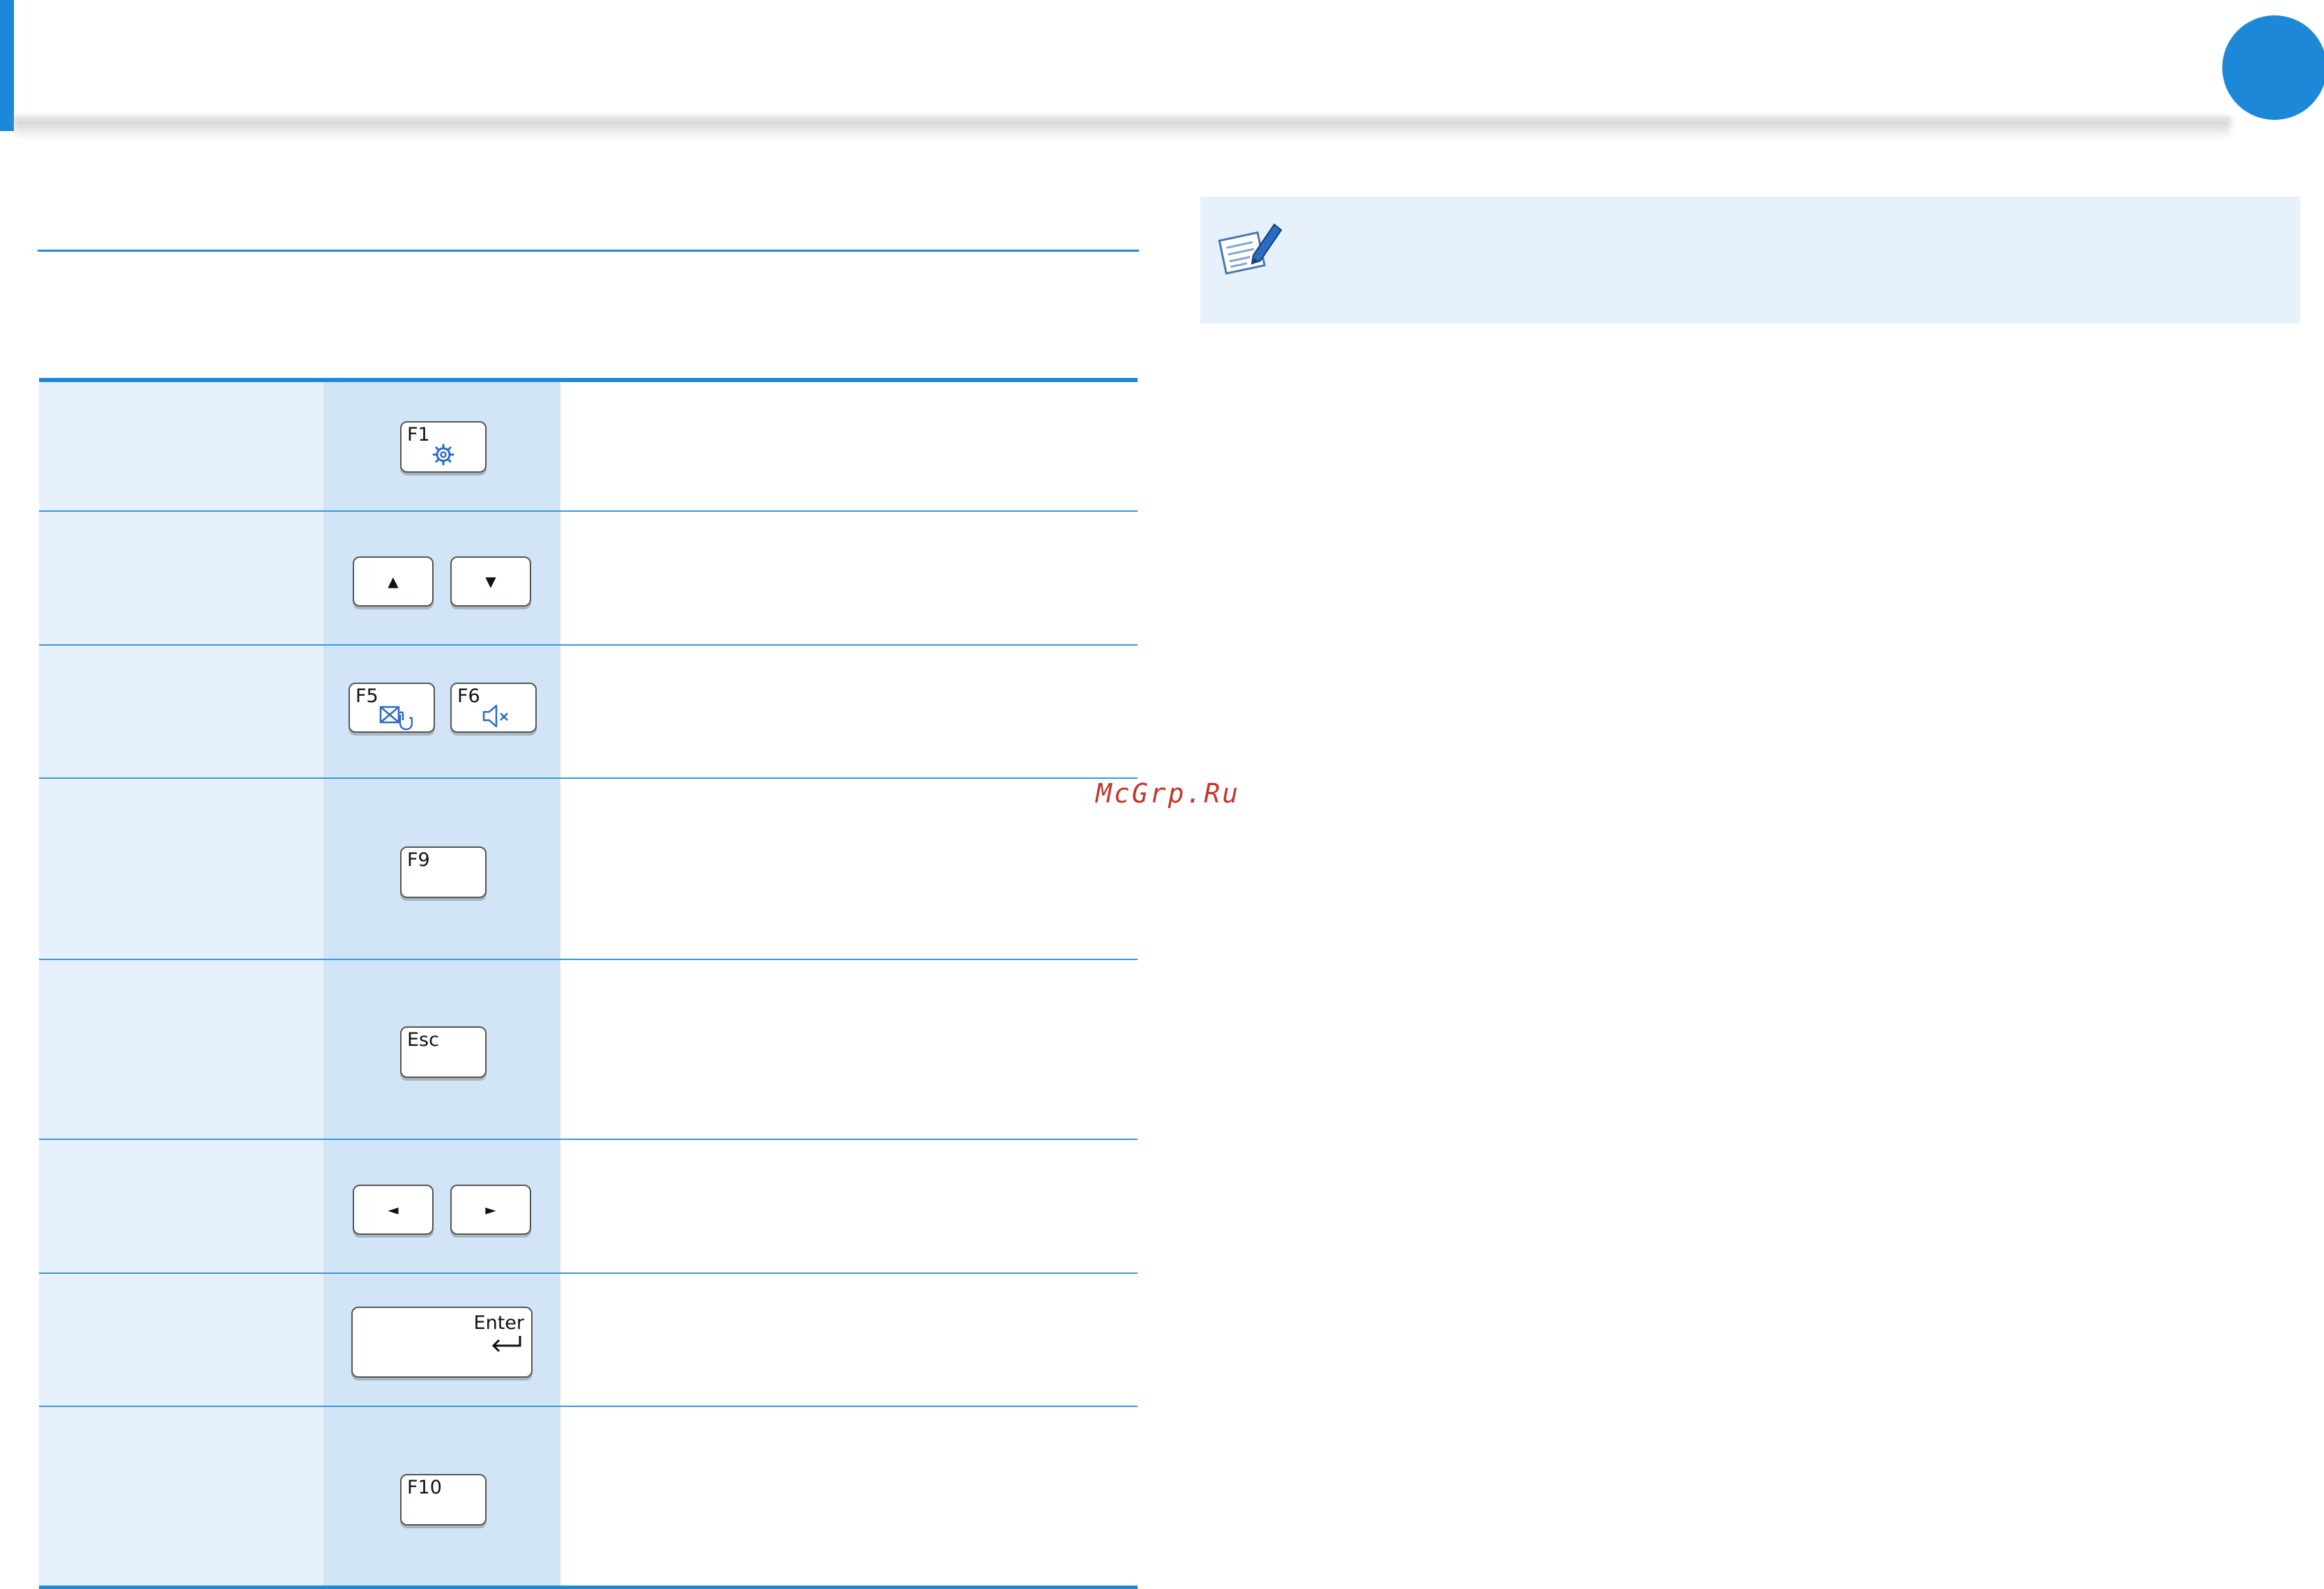 This screenshot has width=2324, height=1589. I want to click on key-up-arrow: ▲, so click(393, 581).